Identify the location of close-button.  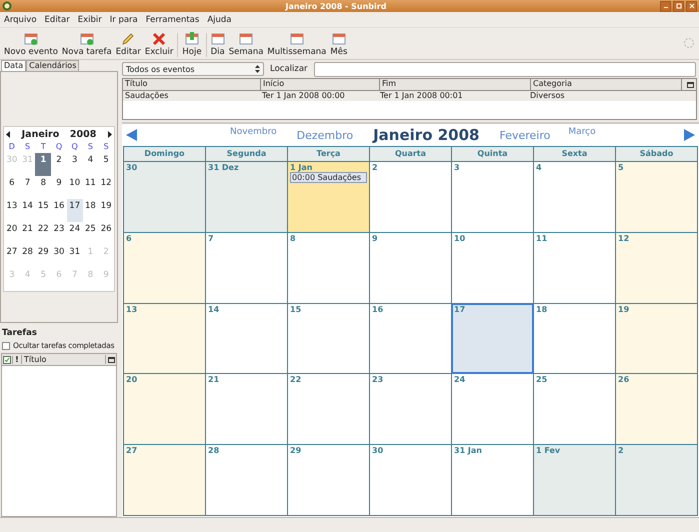
(691, 6).